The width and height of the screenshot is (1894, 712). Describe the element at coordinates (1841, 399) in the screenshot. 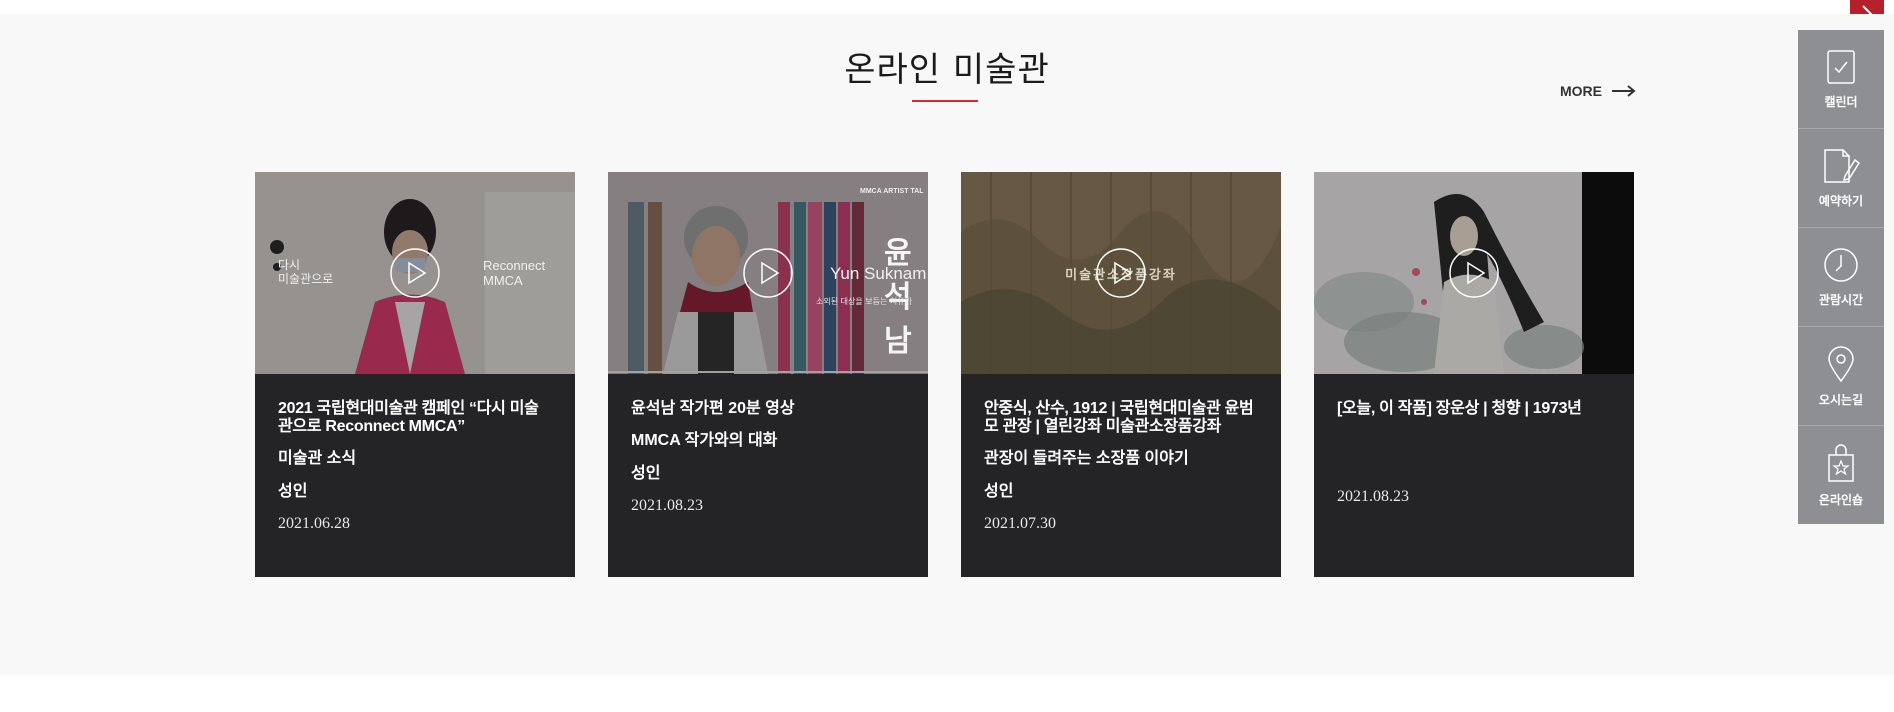

I see `quick-menu-label: 오시는길` at that location.